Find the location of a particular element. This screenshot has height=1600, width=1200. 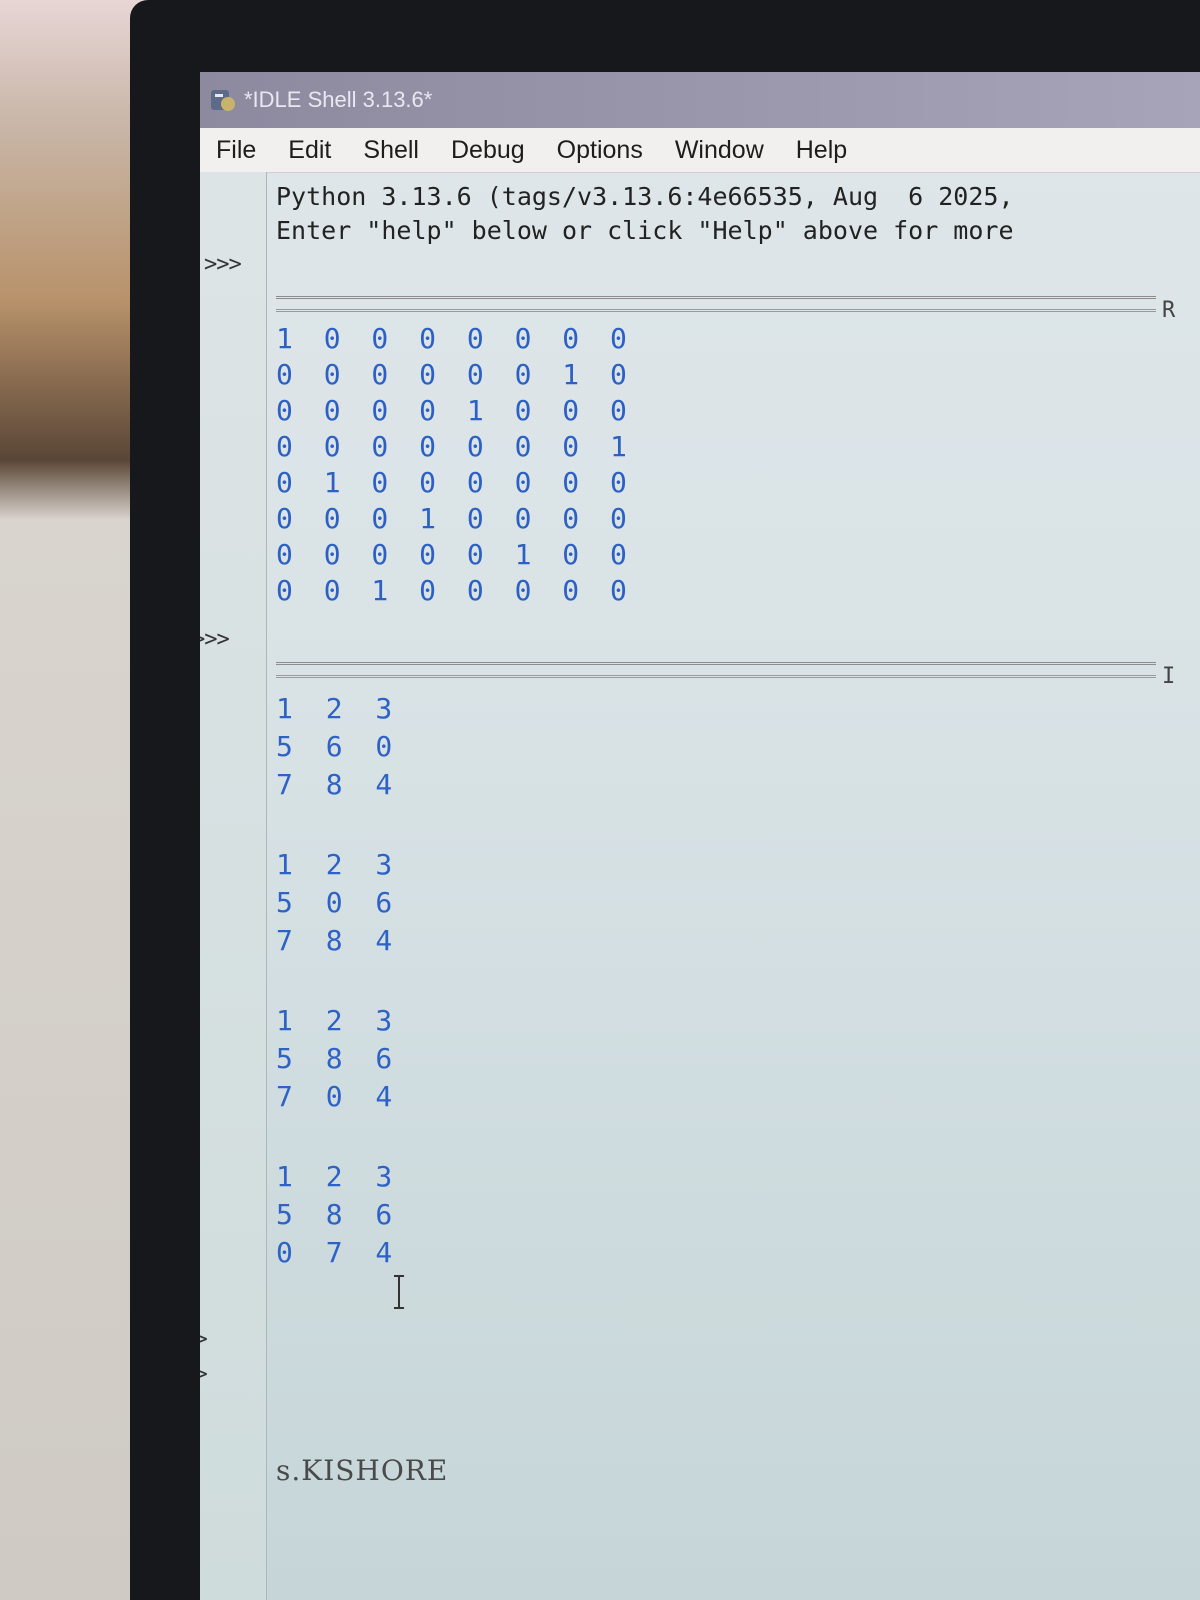

matrix-row: 0 0 1 0 0 0 0 0 is located at coordinates (455, 590).